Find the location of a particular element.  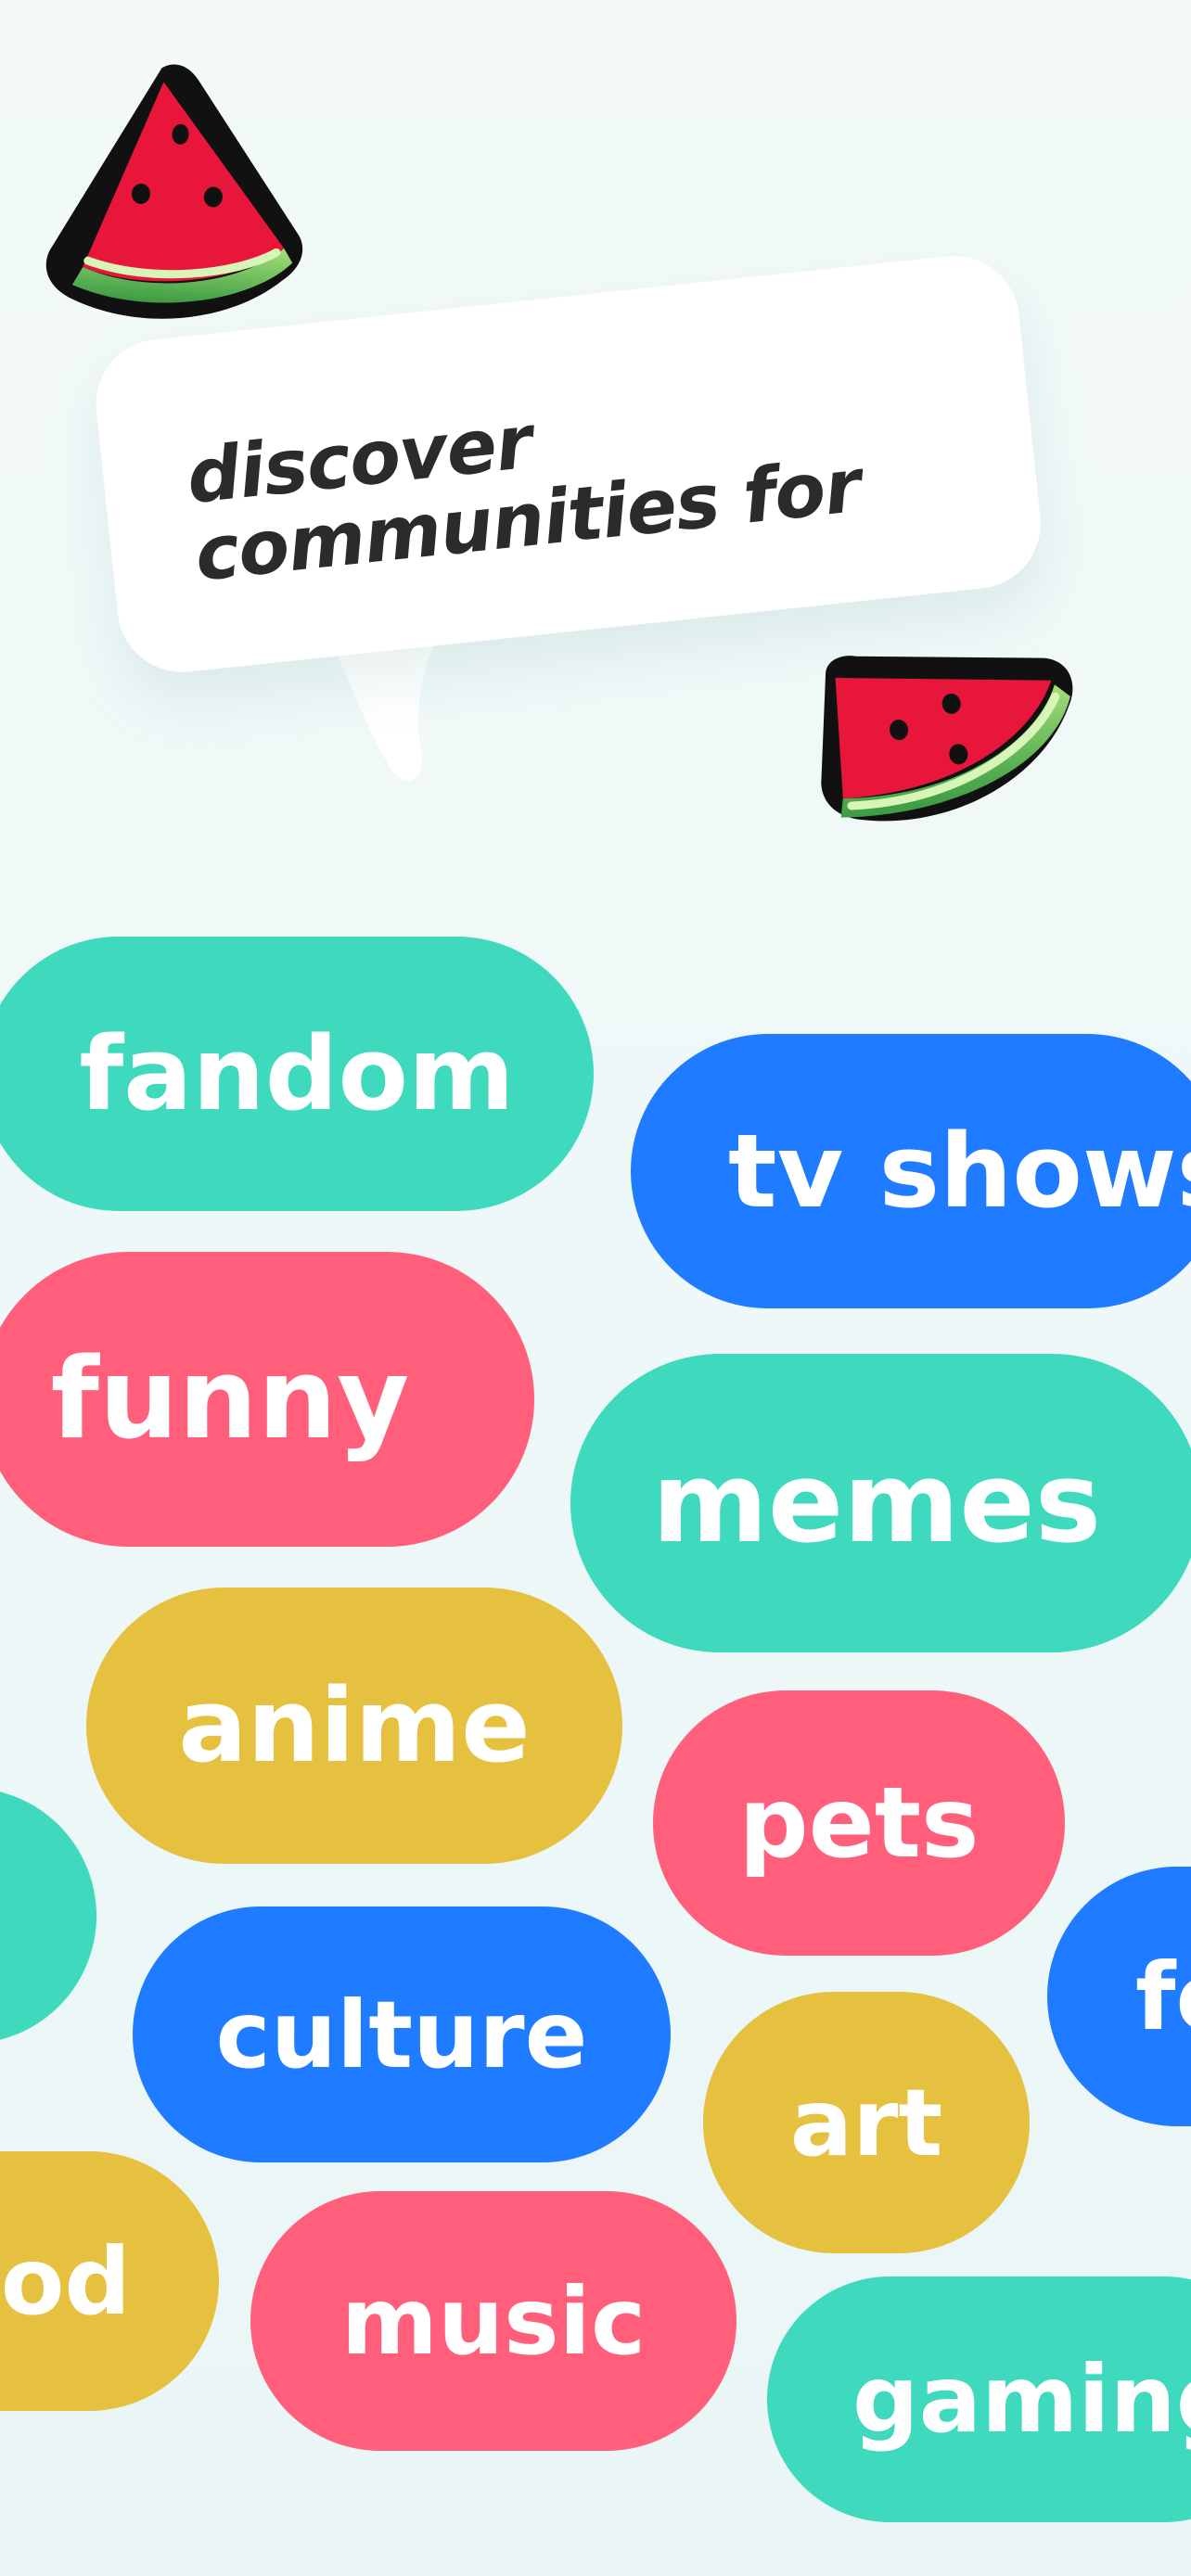

category-pill-fandom: fandom is located at coordinates (297, 1074).